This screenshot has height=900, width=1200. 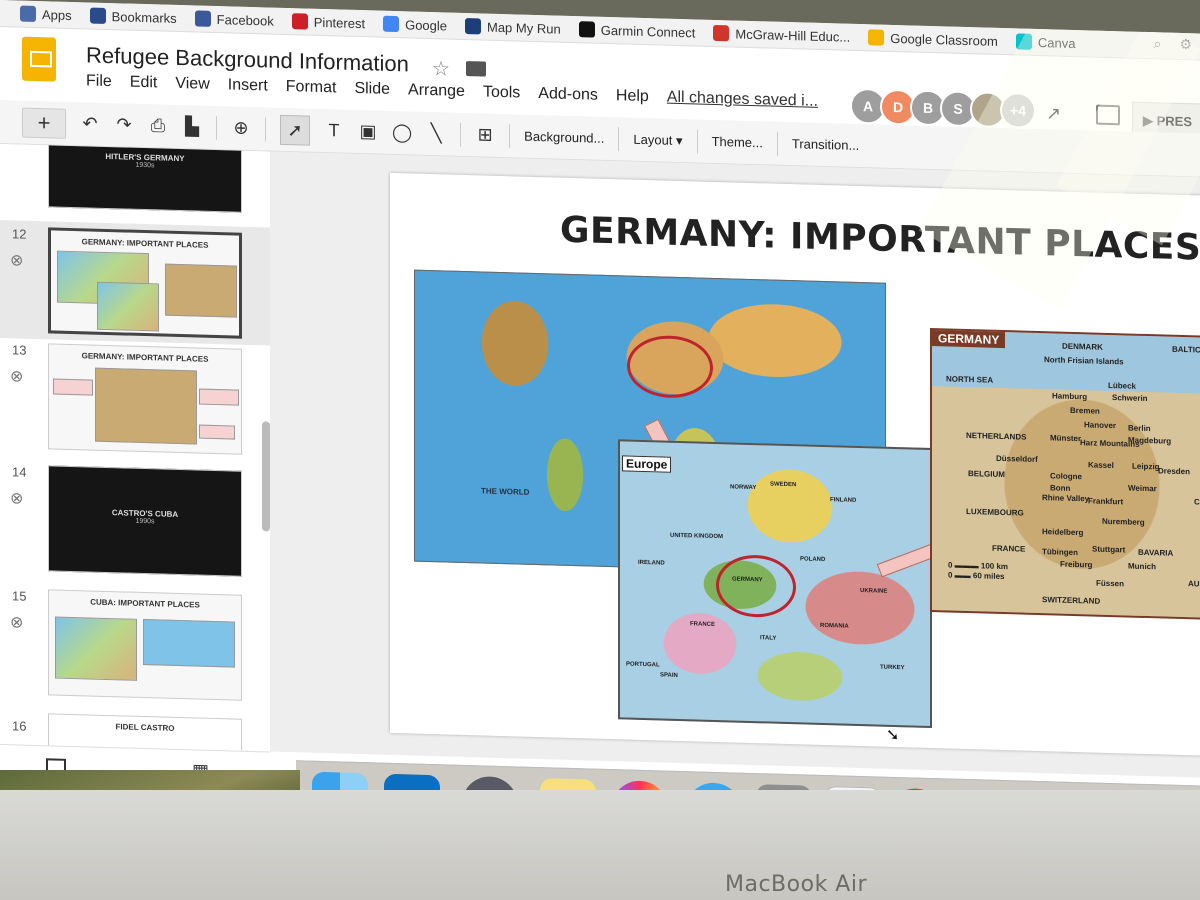 I want to click on device-label: MacBook Air, so click(x=796, y=884).